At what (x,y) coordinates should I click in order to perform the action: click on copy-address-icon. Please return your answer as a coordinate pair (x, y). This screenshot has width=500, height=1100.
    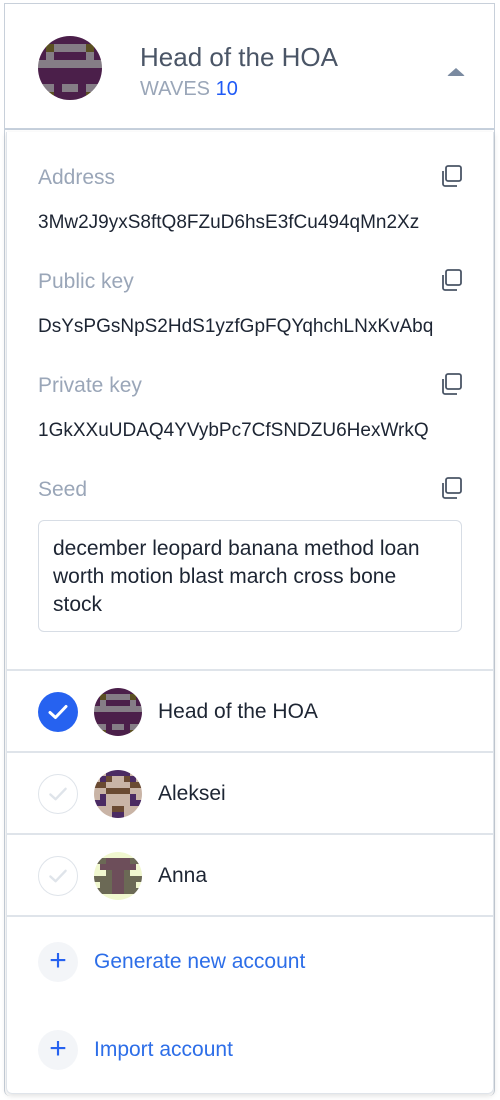
    Looking at the image, I should click on (451, 176).